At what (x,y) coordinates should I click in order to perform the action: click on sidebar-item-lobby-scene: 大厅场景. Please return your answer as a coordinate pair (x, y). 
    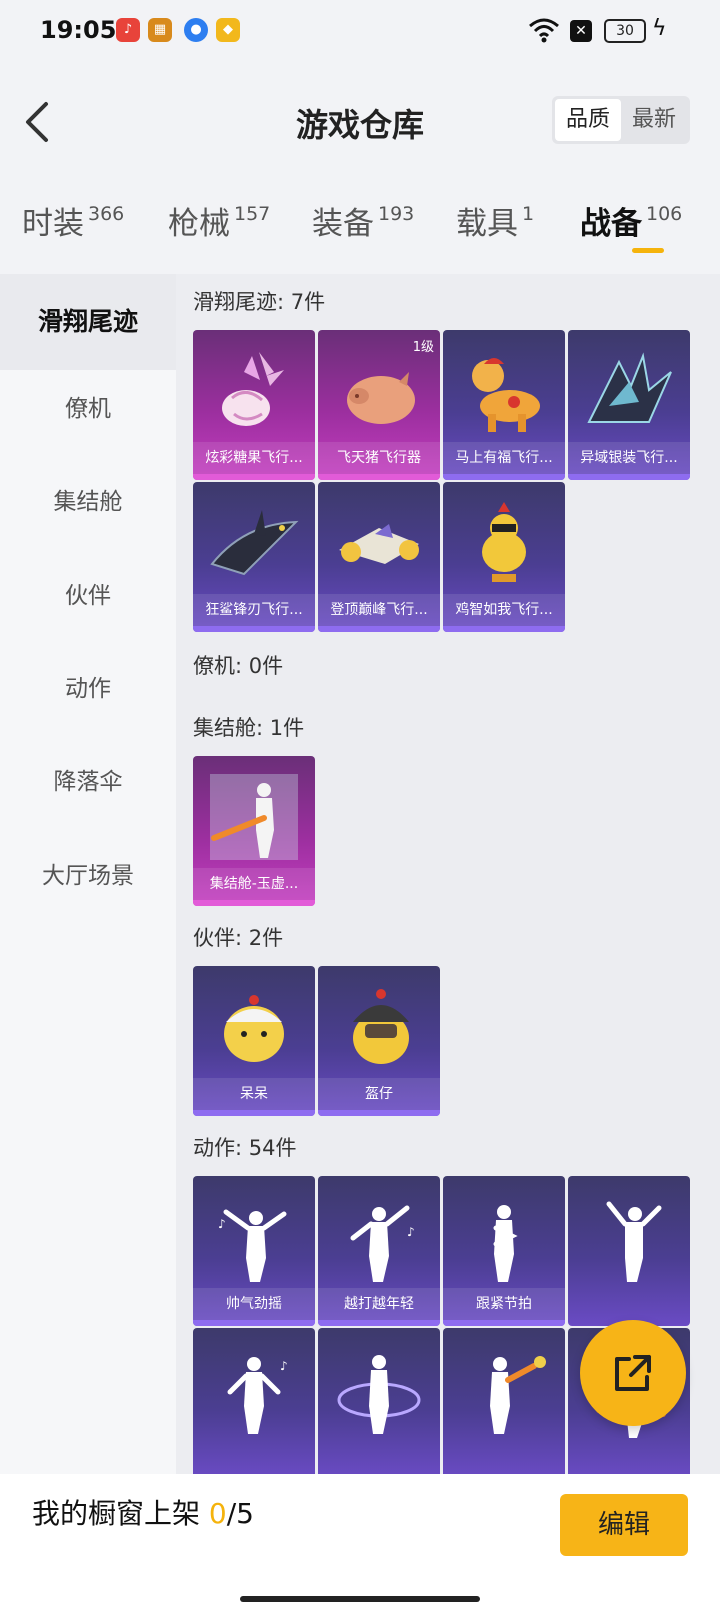
    Looking at the image, I should click on (88, 876).